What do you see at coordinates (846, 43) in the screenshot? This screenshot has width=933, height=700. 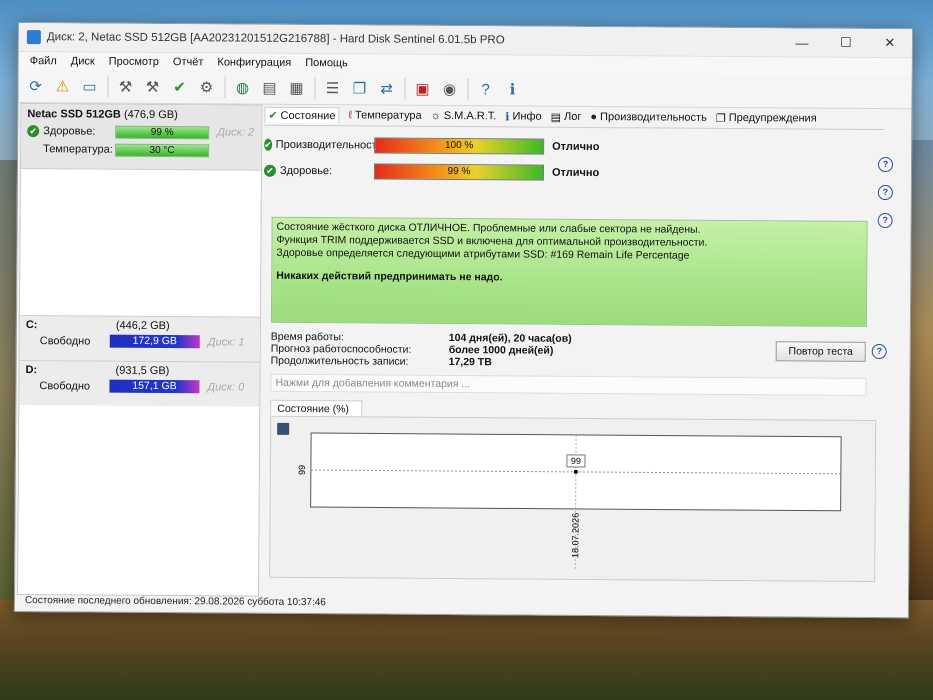 I see `maximize-button: ☐` at bounding box center [846, 43].